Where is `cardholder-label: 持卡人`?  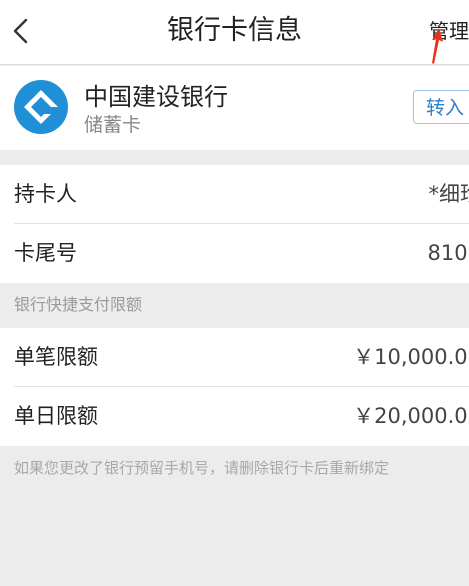
cardholder-label: 持卡人 is located at coordinates (45, 194).